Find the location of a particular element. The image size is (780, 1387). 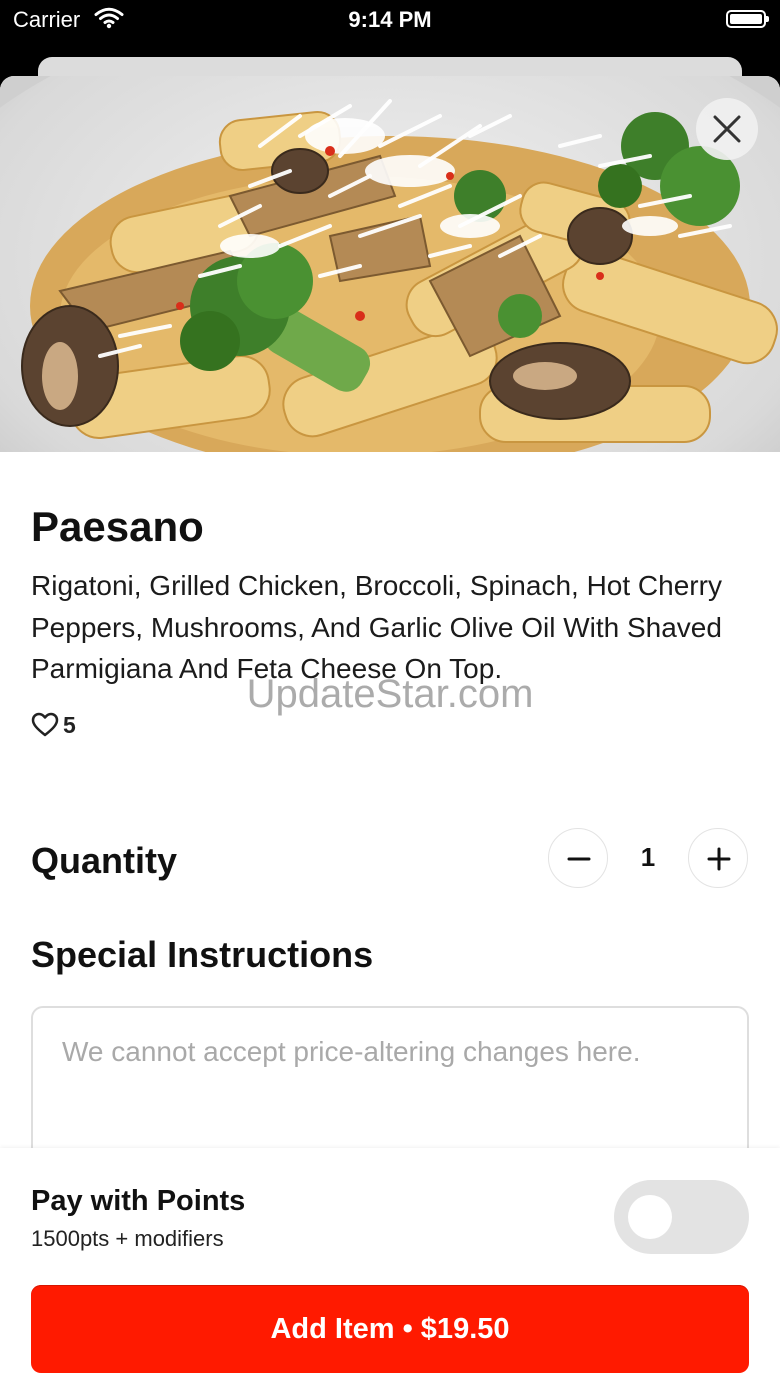

increase-quantity-button is located at coordinates (718, 858).